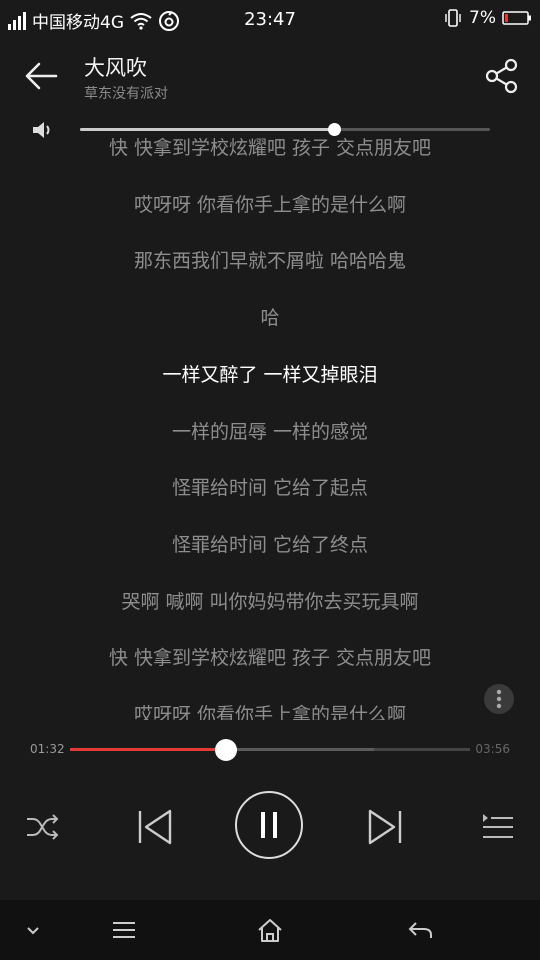 Image resolution: width=540 pixels, height=960 pixels. Describe the element at coordinates (270, 75) in the screenshot. I see `player-header: 大风吹 草东没有派对` at that location.